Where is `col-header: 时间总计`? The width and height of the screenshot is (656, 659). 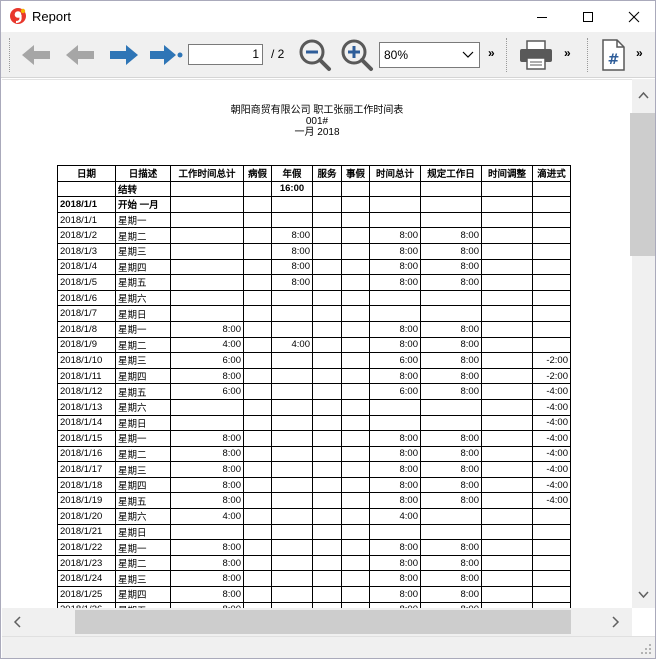
col-header: 时间总计 is located at coordinates (395, 173).